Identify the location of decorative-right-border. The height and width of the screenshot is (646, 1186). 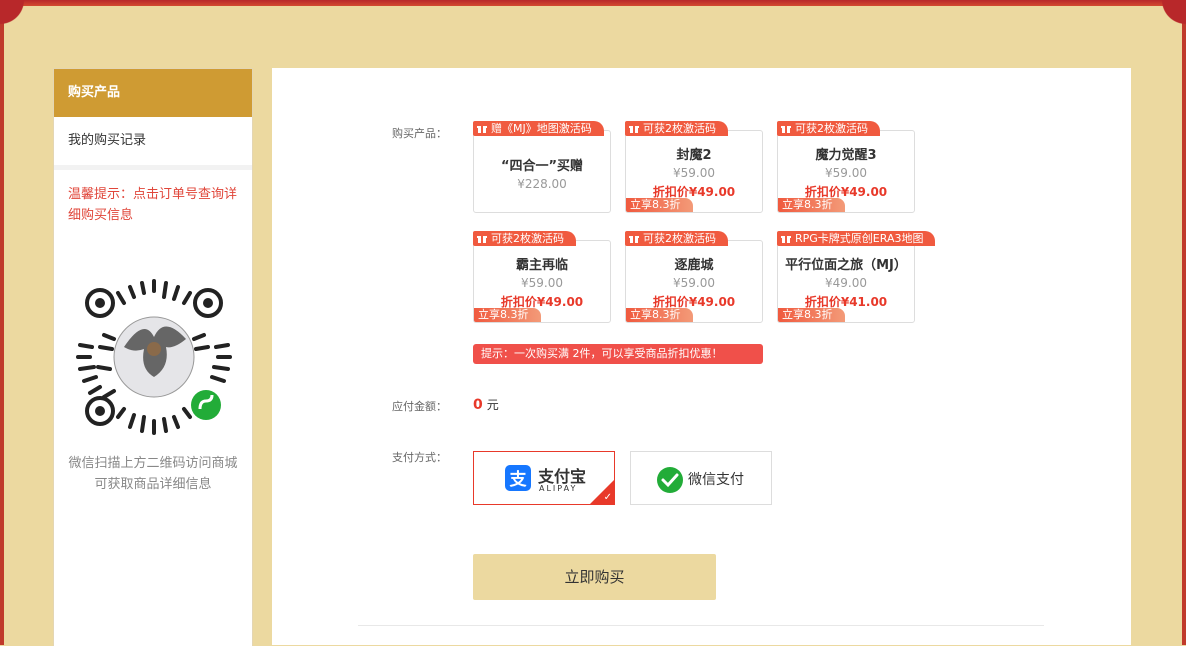
(1184, 322).